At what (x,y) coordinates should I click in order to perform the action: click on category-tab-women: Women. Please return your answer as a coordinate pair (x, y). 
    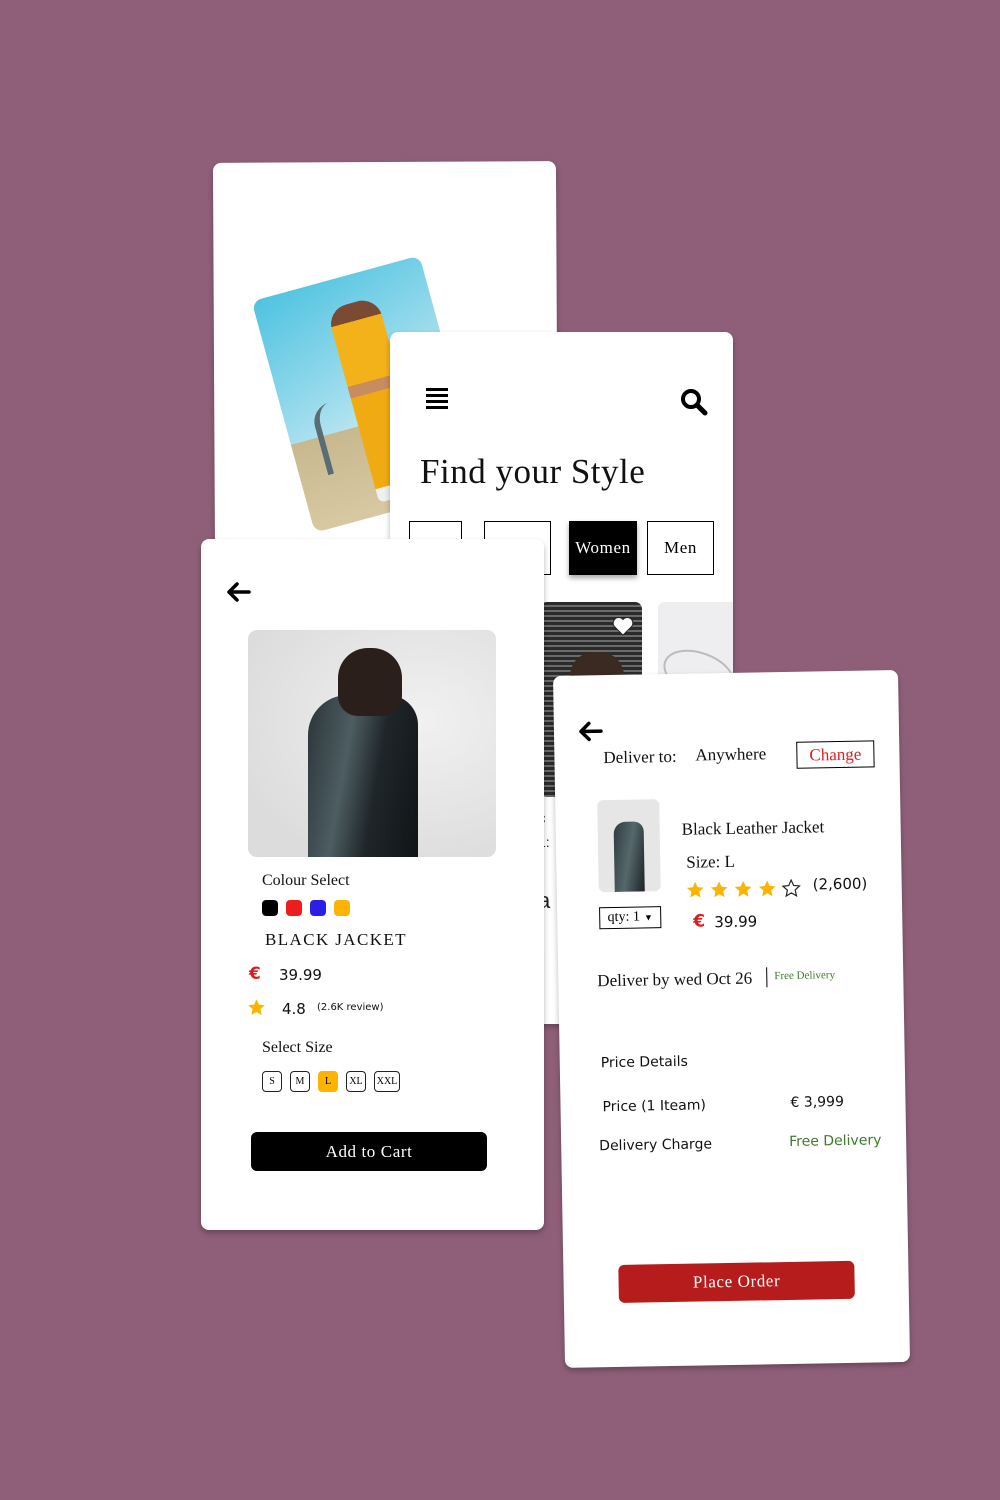
    Looking at the image, I should click on (603, 548).